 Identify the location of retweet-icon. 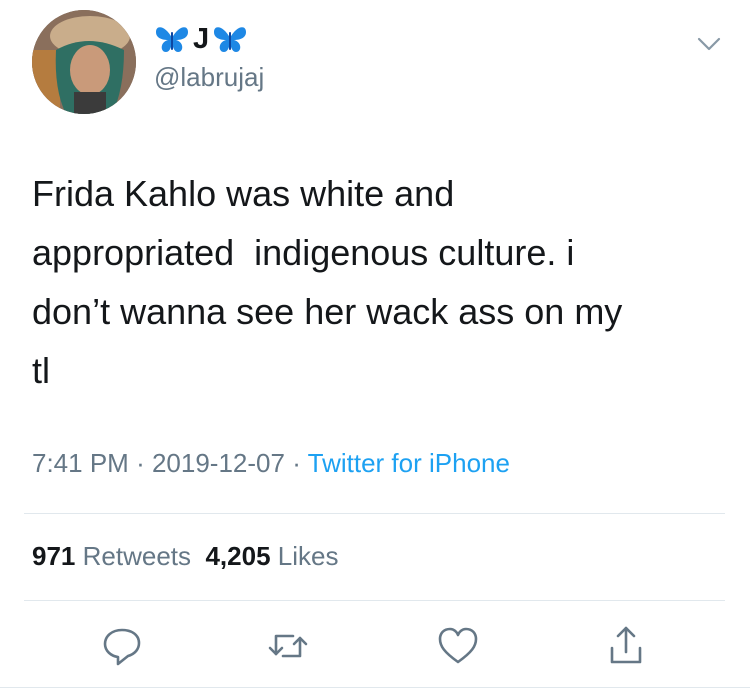
(288, 646).